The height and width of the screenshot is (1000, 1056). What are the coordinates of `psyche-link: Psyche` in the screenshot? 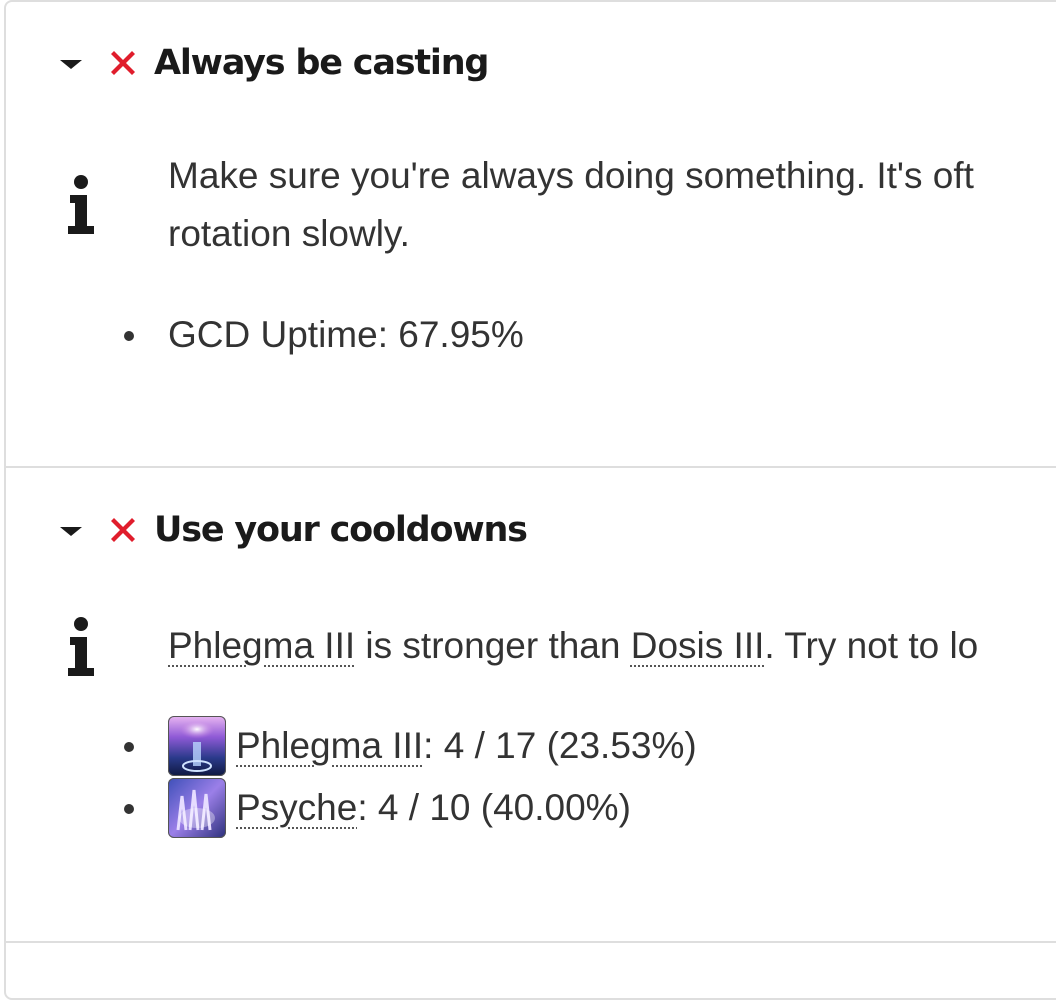 It's located at (296, 808).